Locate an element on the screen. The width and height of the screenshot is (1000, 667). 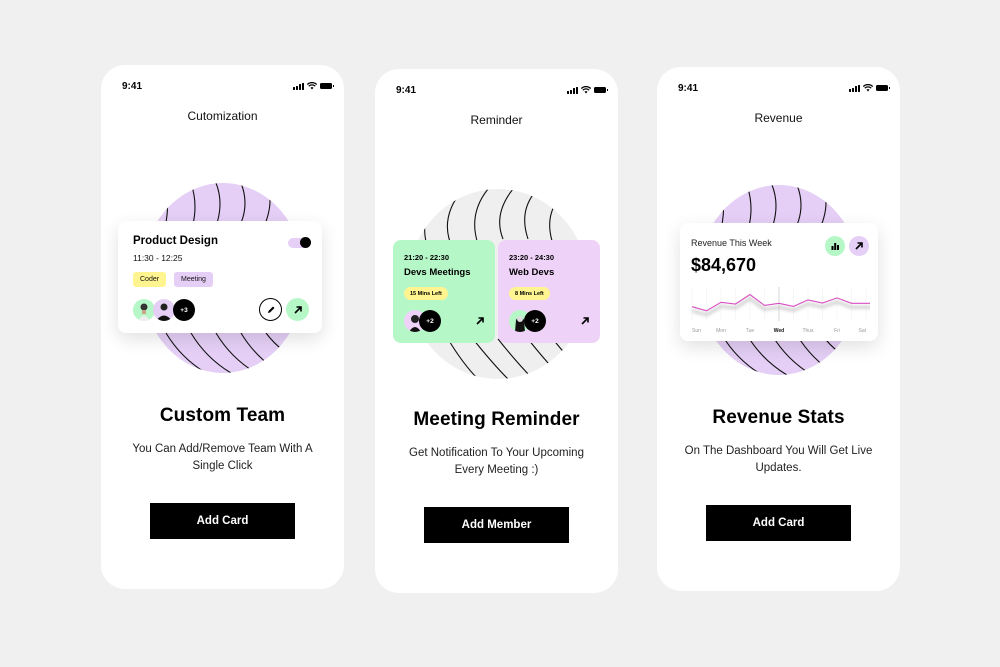
card-toggle is located at coordinates (299, 242).